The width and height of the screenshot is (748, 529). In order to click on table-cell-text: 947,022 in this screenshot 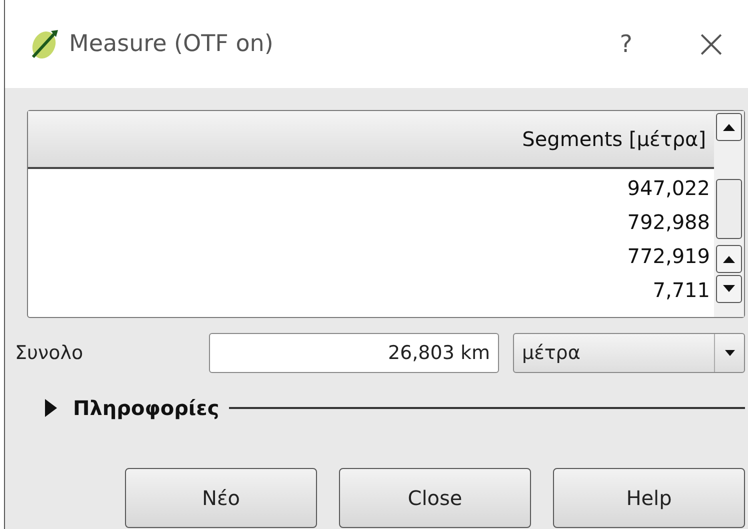, I will do `click(668, 188)`.